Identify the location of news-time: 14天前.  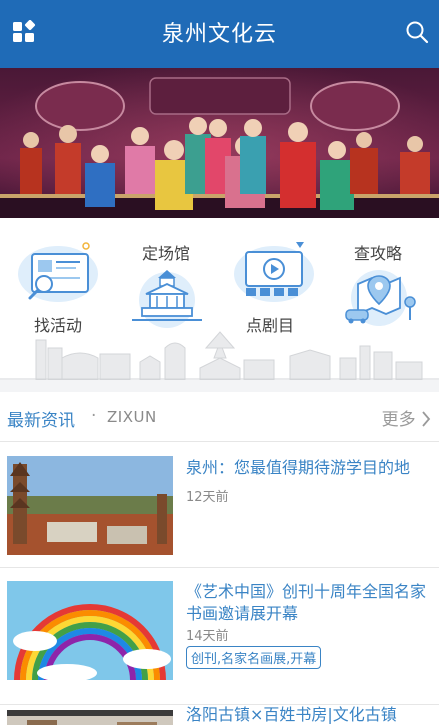
(207, 636).